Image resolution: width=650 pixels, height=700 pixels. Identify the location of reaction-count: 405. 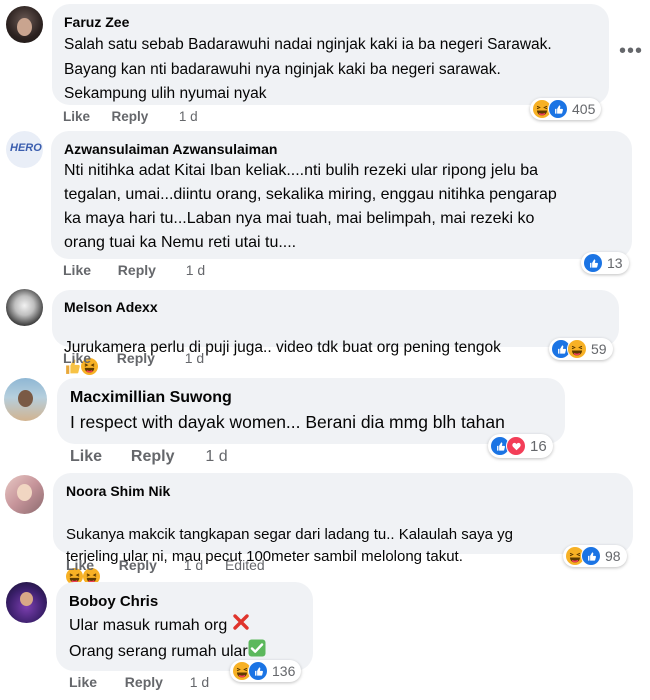
(584, 109).